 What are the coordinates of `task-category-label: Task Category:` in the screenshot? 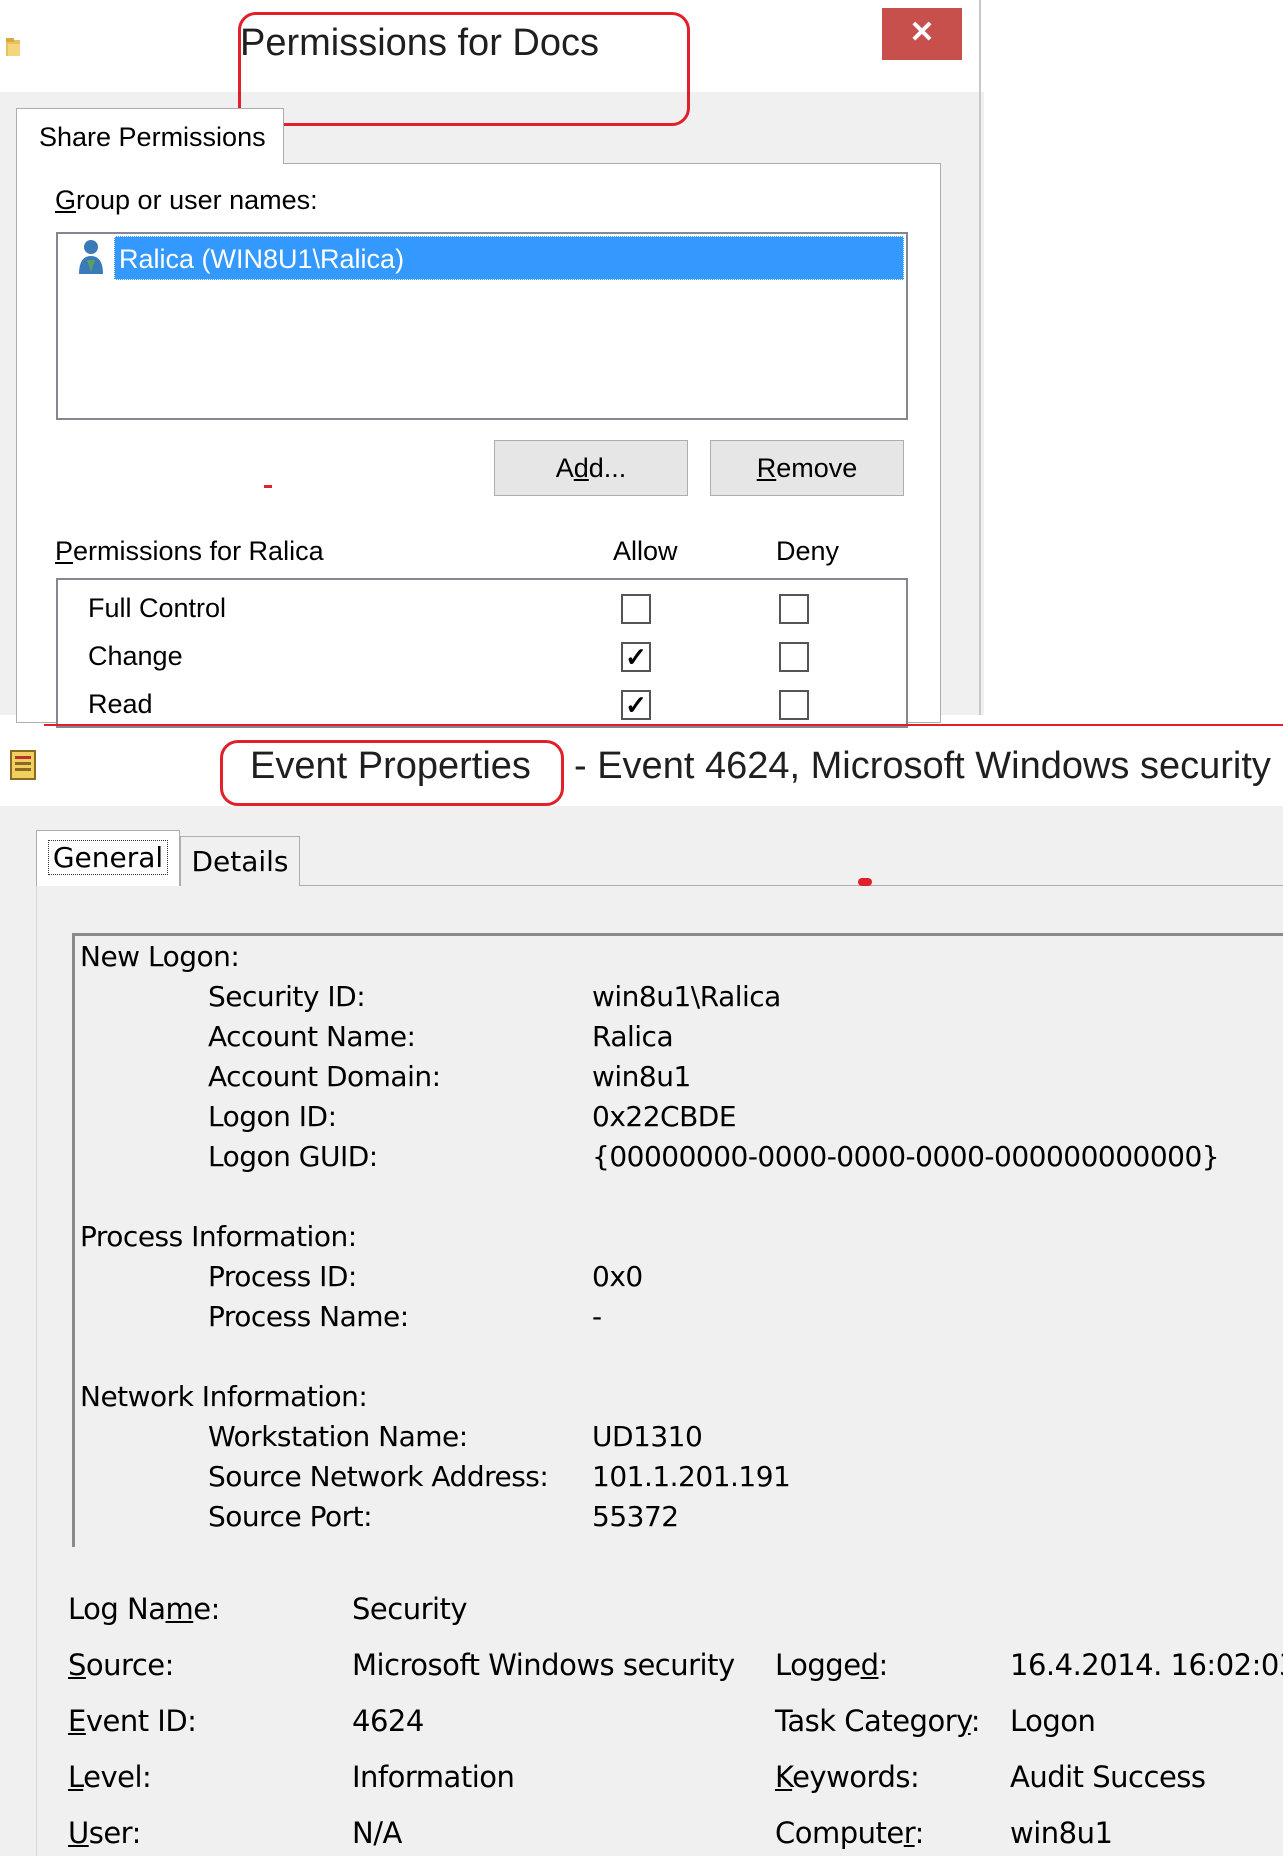 It's located at (877, 1721).